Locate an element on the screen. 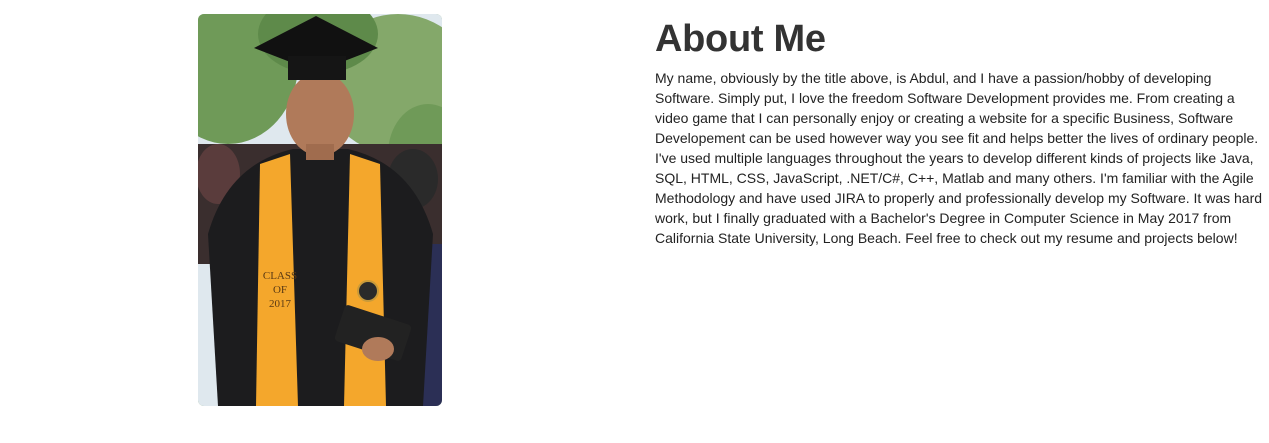  page-title: About Me is located at coordinates (740, 39).